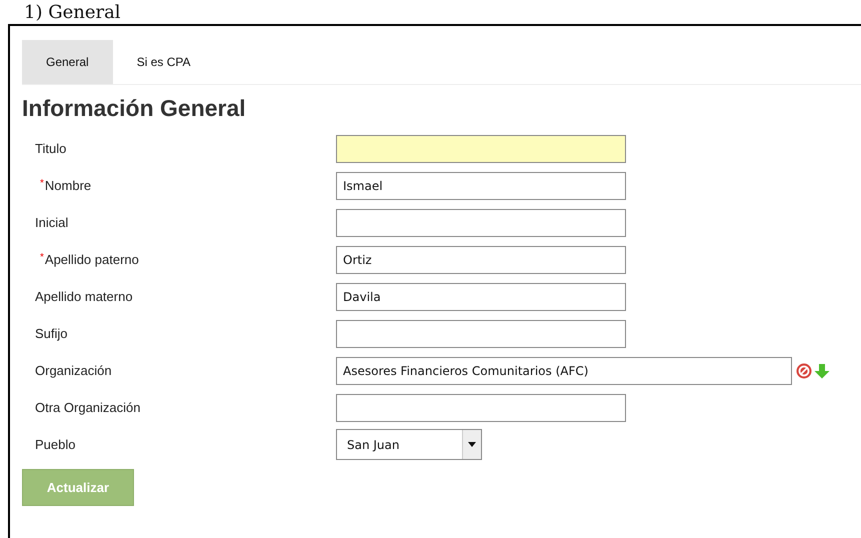  What do you see at coordinates (67, 62) in the screenshot?
I see `tab: General` at bounding box center [67, 62].